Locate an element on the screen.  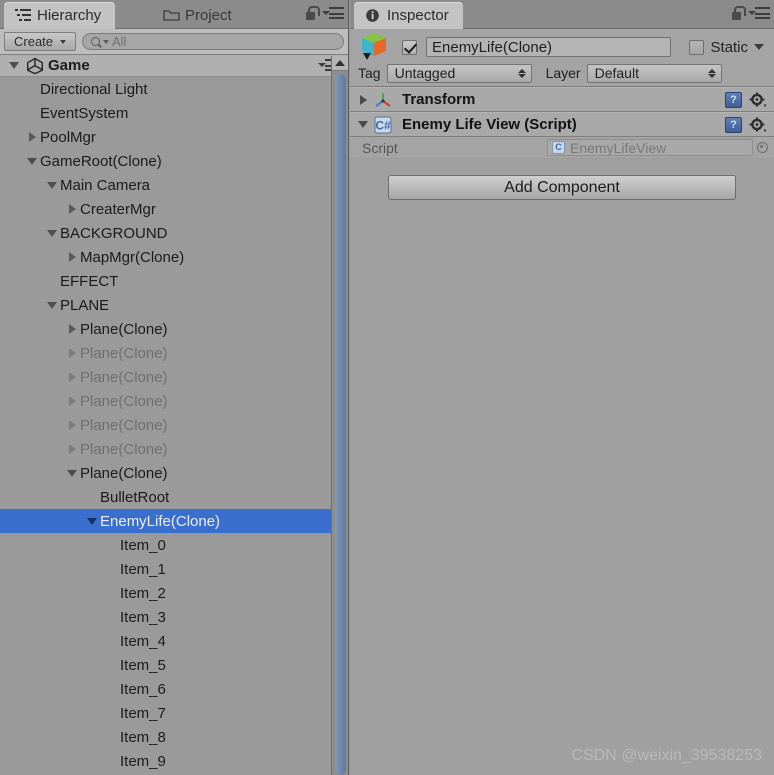
hierarchy-item: Item_1 is located at coordinates (165, 569).